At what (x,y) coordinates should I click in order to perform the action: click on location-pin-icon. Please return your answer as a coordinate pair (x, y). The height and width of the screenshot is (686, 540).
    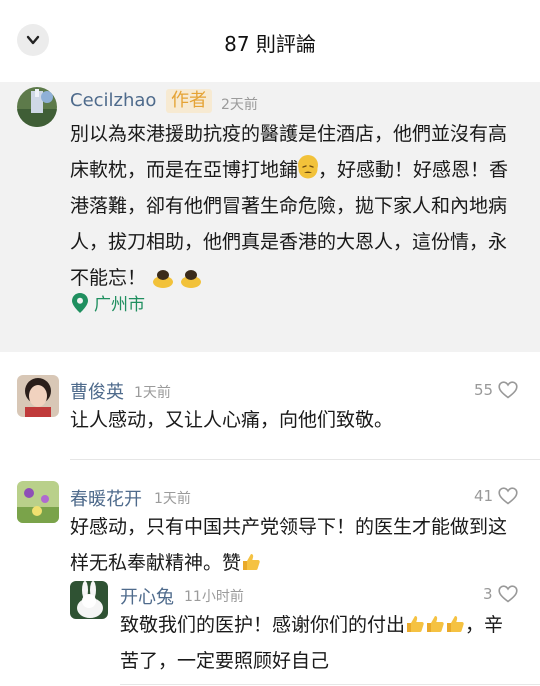
    Looking at the image, I should click on (80, 302).